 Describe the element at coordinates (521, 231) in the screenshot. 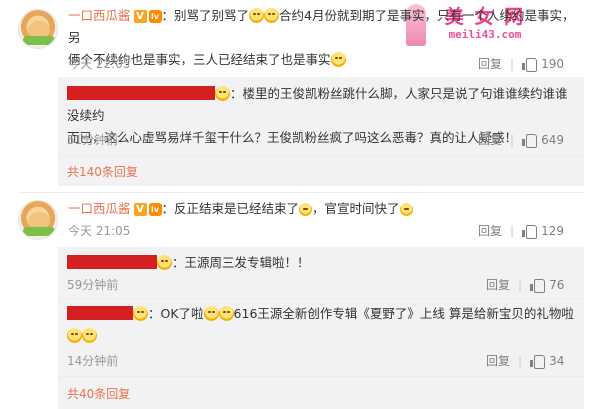

I see `comment-actions: 回复 | 129` at that location.